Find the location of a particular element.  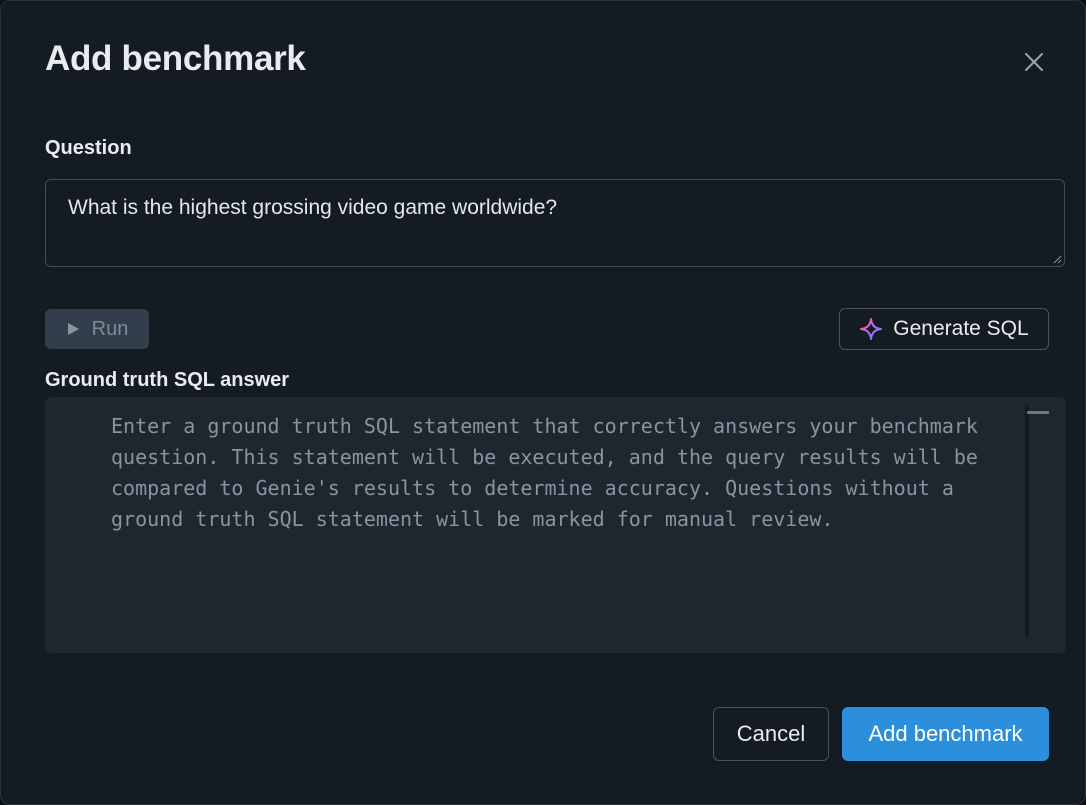

cancel-button-label: Cancel is located at coordinates (771, 733).